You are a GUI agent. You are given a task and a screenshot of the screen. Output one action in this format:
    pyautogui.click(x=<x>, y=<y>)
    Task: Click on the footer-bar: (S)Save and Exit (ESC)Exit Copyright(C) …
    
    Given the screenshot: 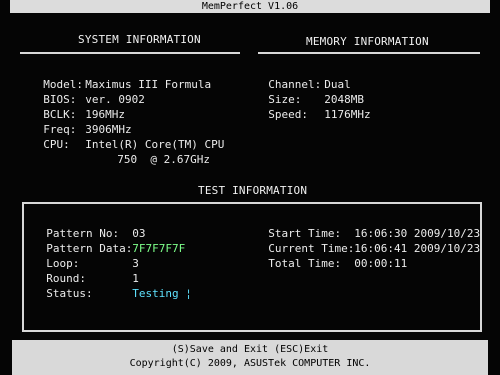 What is the action you would take?
    pyautogui.click(x=250, y=357)
    